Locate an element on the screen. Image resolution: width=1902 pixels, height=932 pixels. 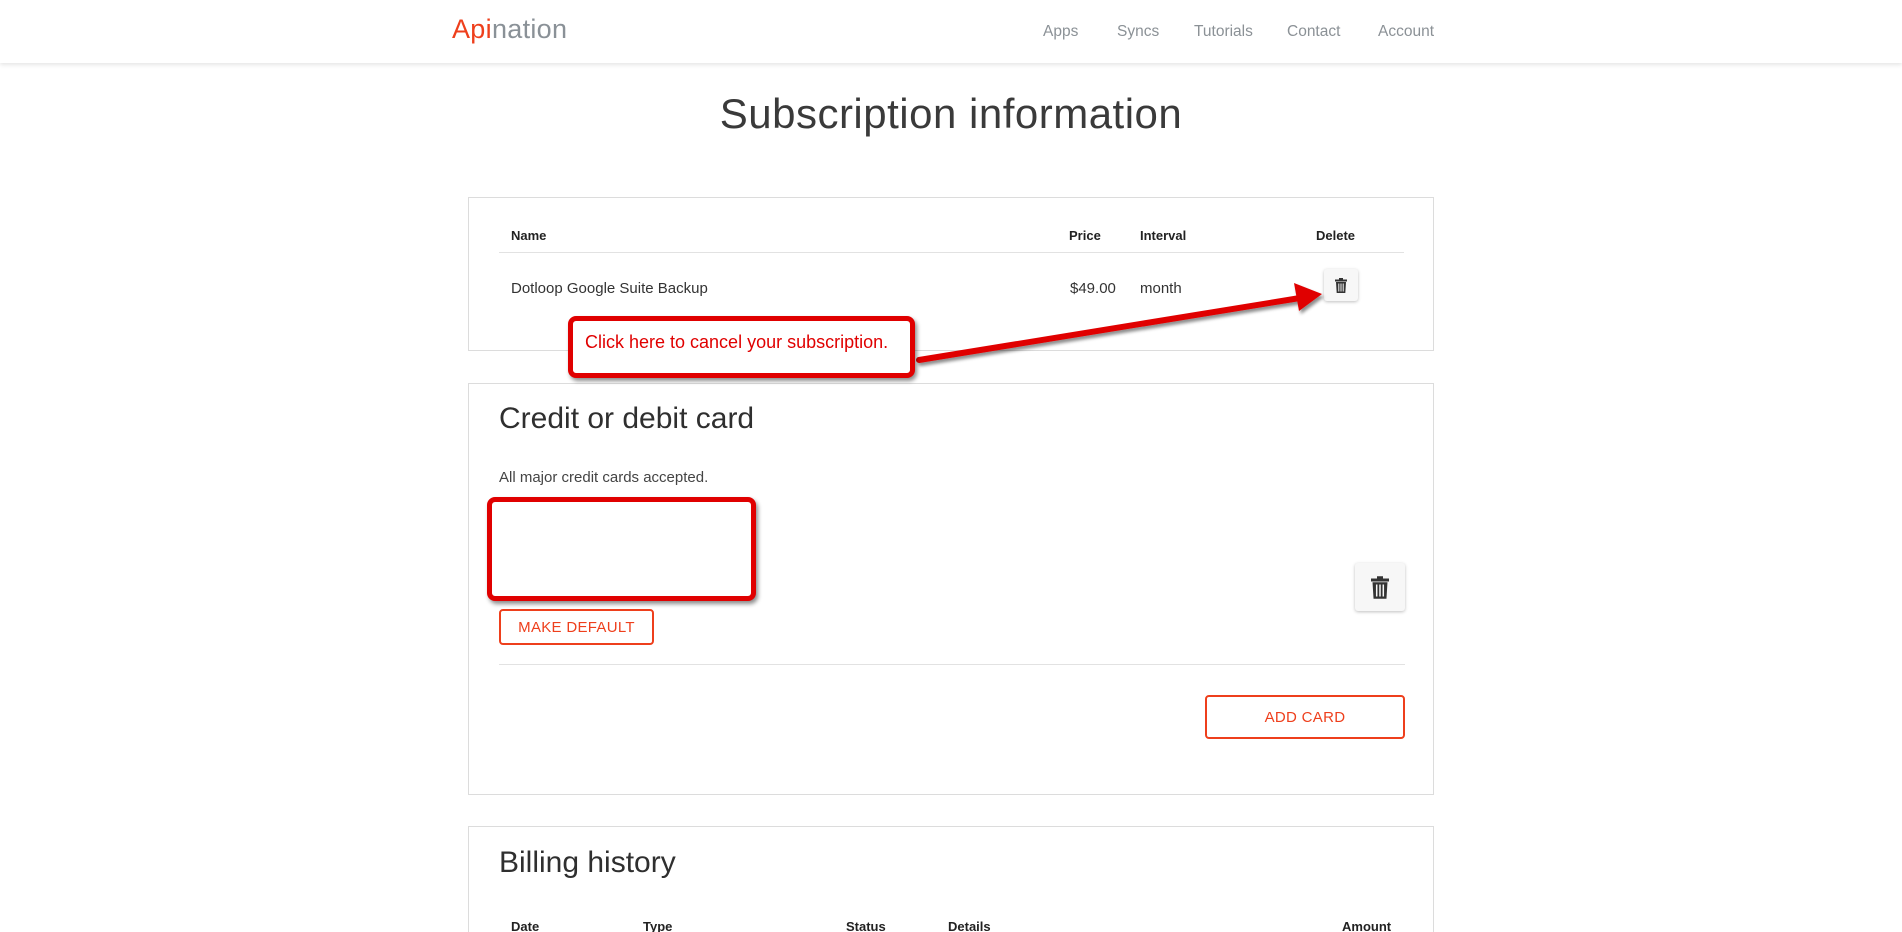
nav-link-account: Account is located at coordinates (1406, 32).